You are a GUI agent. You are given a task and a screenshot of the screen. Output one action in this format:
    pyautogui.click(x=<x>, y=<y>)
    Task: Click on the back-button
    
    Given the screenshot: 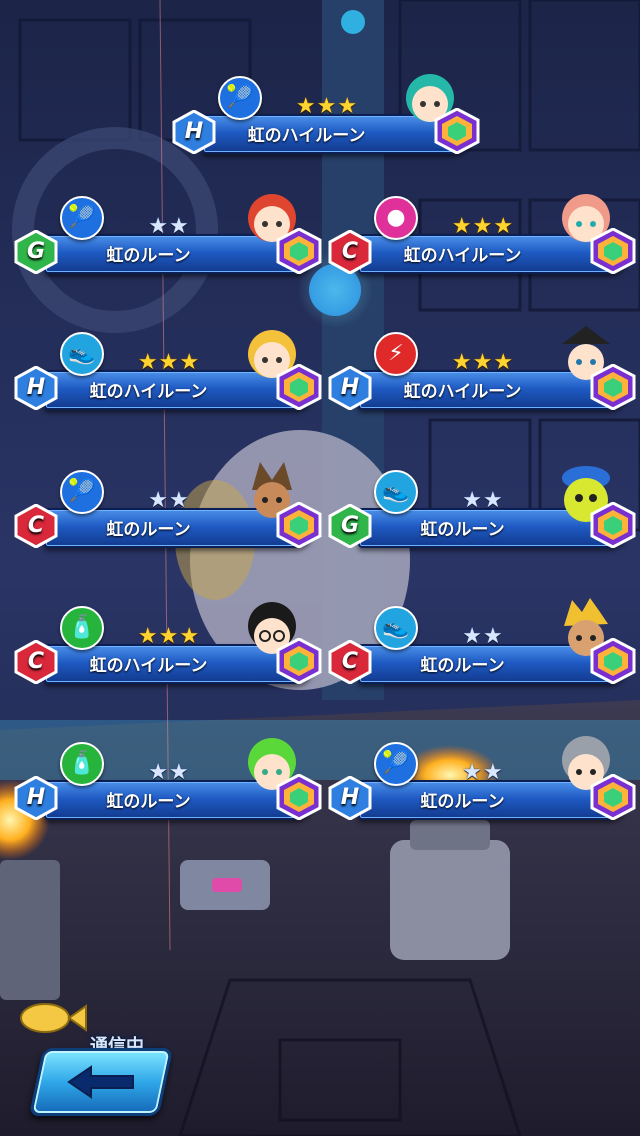 What is the action you would take?
    pyautogui.click(x=101, y=1082)
    